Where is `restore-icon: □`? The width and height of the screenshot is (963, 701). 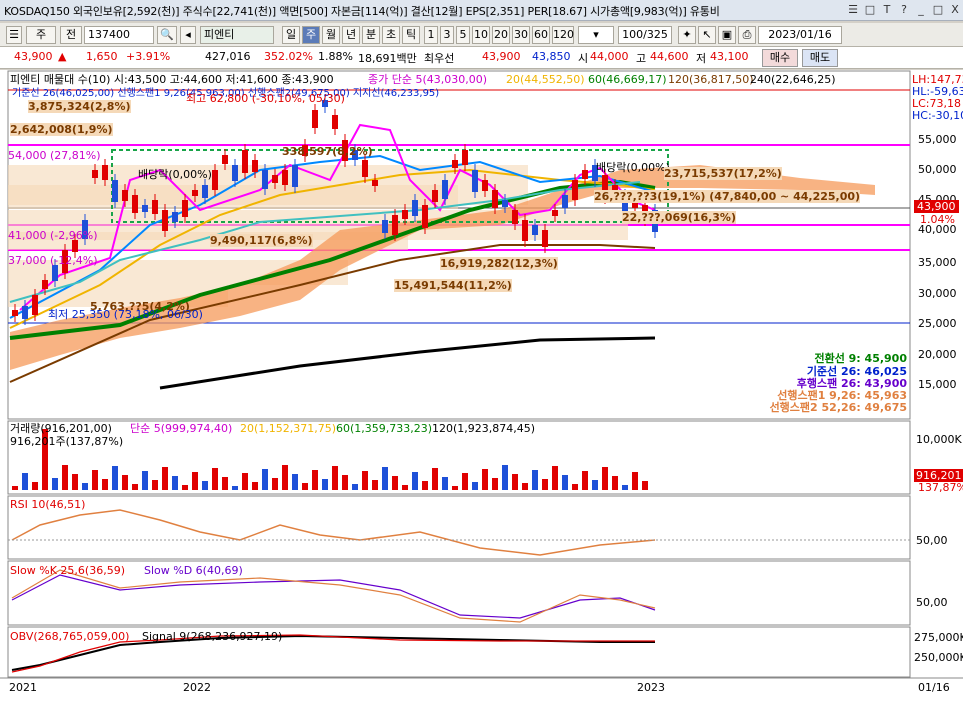
restore-icon: □ is located at coordinates (870, 10).